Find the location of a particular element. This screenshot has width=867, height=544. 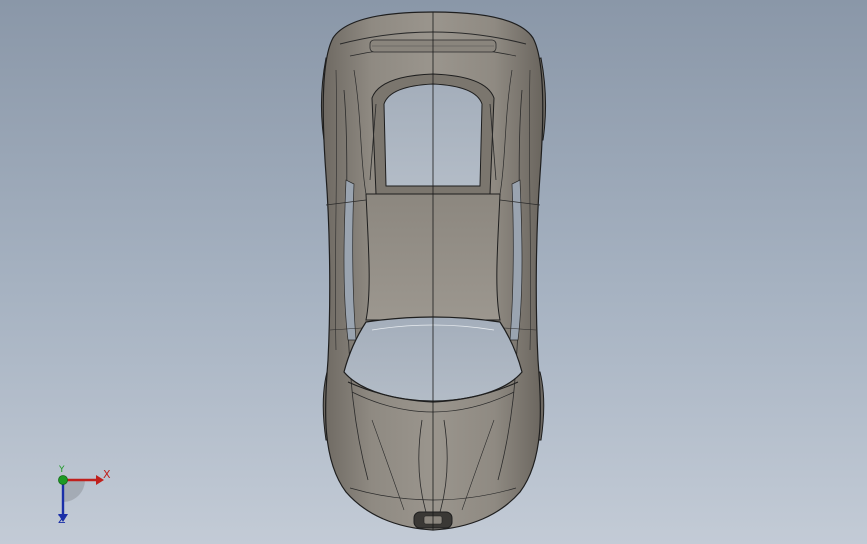

coordinate-triad: X Y Z is located at coordinates (80, 495).